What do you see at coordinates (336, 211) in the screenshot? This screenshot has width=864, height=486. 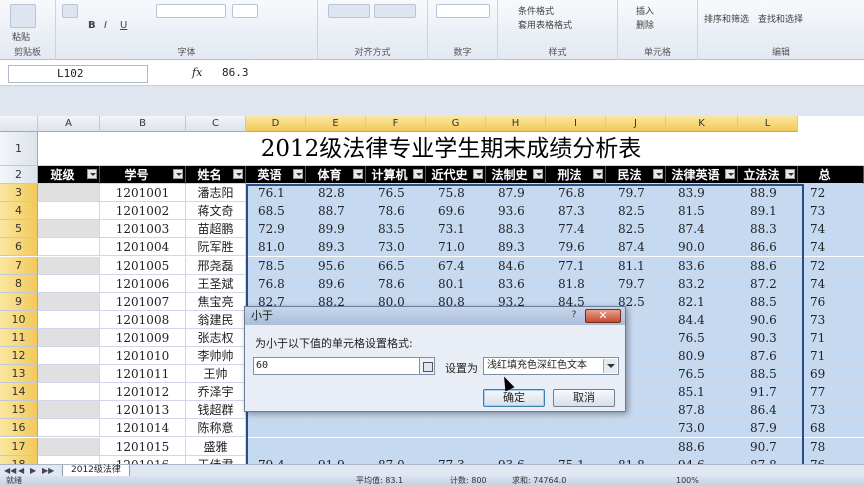 I see `table-cell: 88.7` at bounding box center [336, 211].